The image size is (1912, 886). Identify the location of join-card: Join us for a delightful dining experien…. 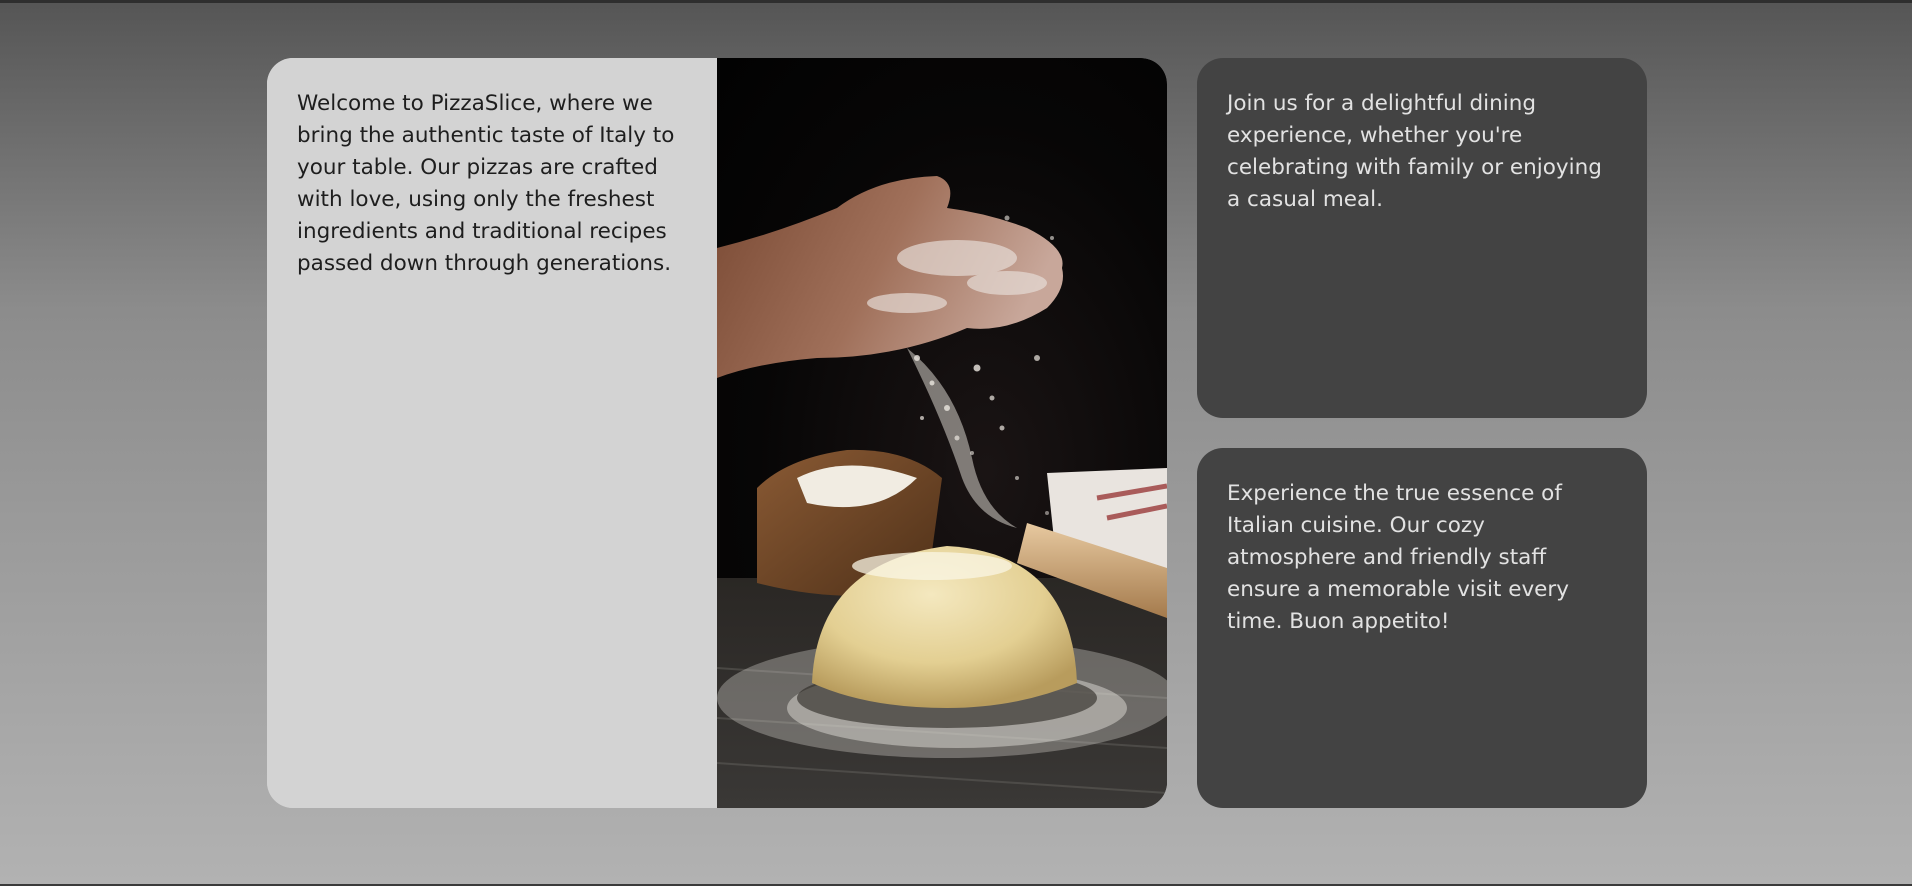
(1422, 238).